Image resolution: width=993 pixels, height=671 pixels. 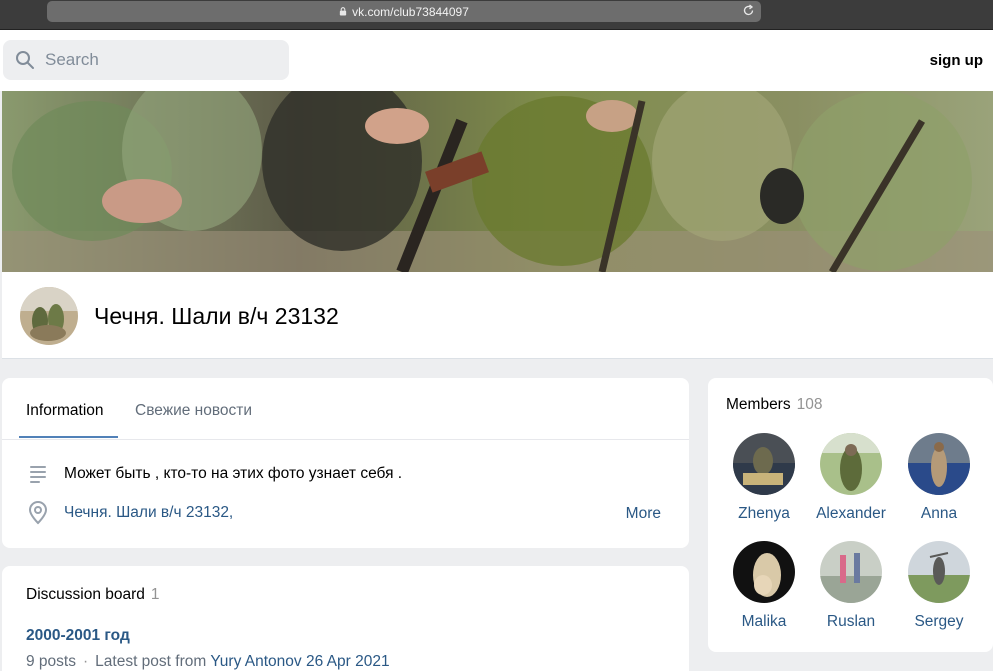 I want to click on member-name: Zhenya, so click(x=764, y=514).